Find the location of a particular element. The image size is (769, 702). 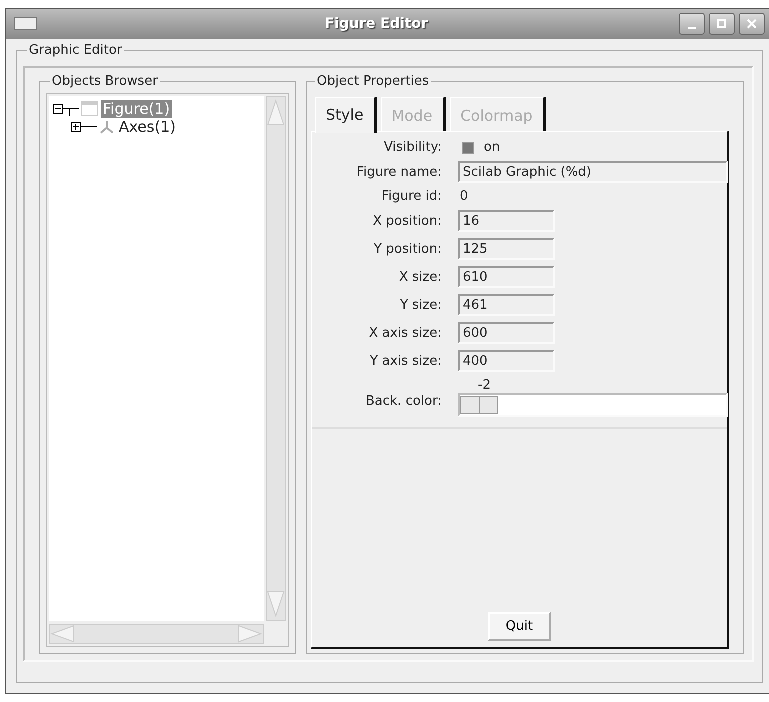

collapse-icon is located at coordinates (66, 109).